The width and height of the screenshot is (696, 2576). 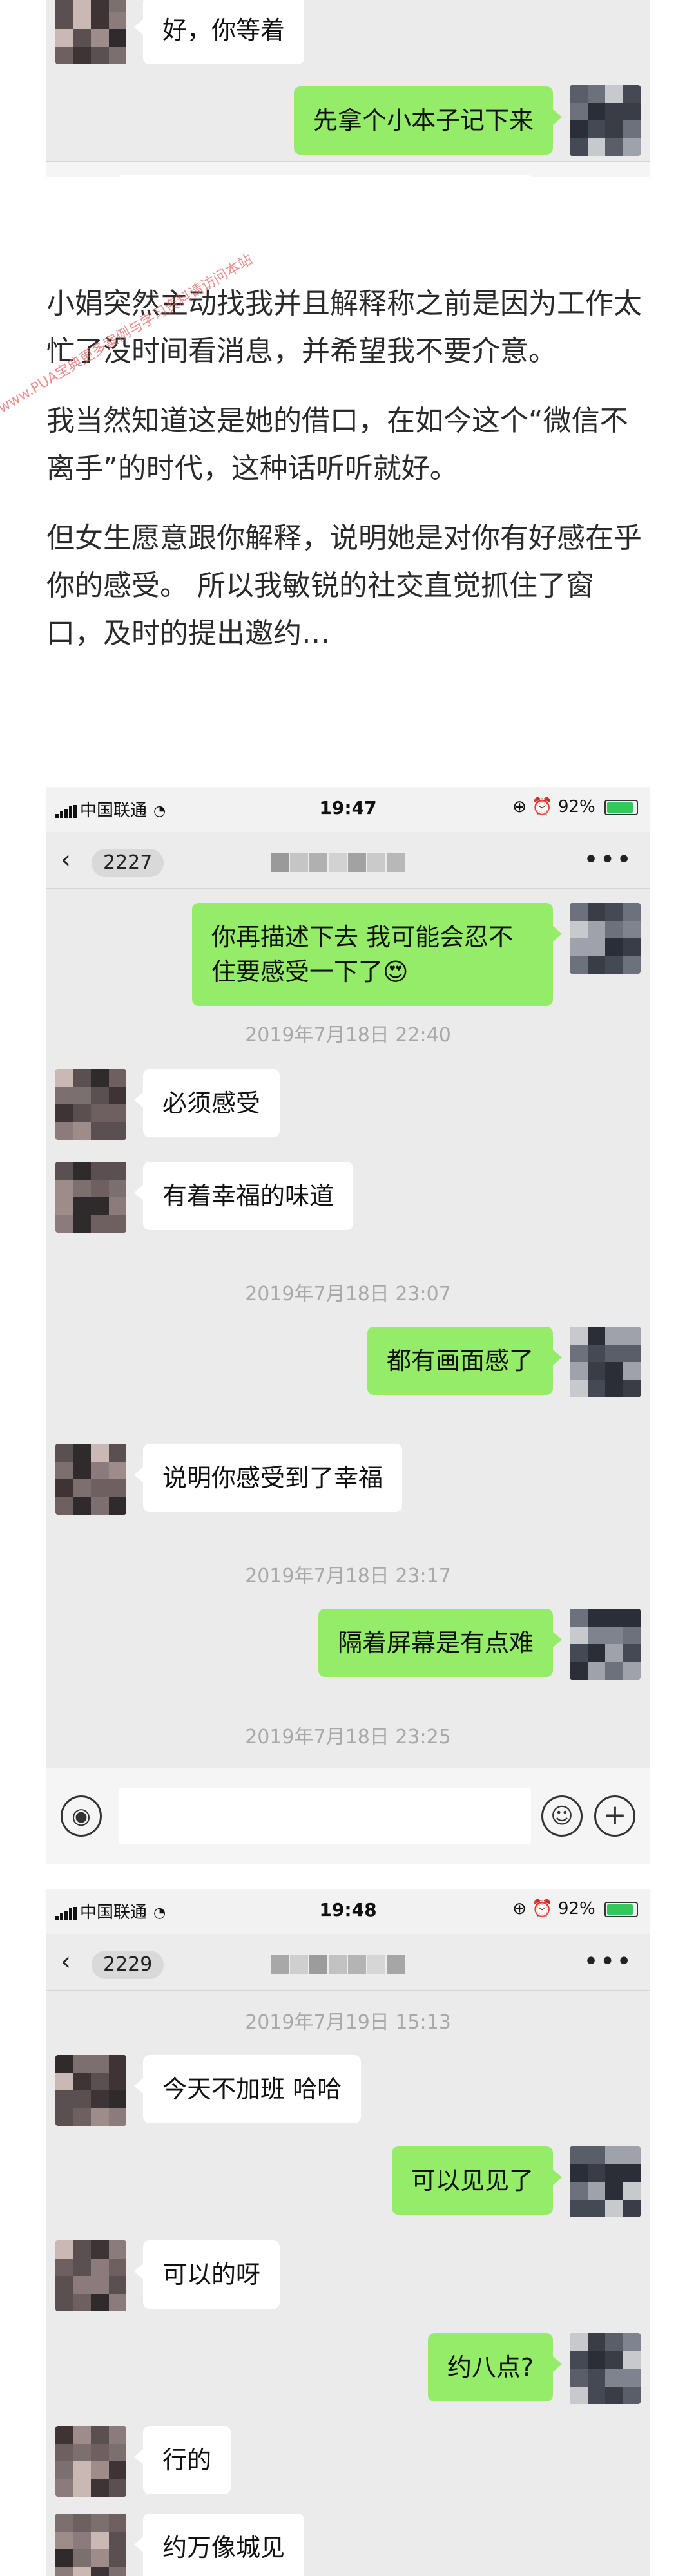 I want to click on message-bubble-right: 都有画面感了, so click(x=465, y=1361).